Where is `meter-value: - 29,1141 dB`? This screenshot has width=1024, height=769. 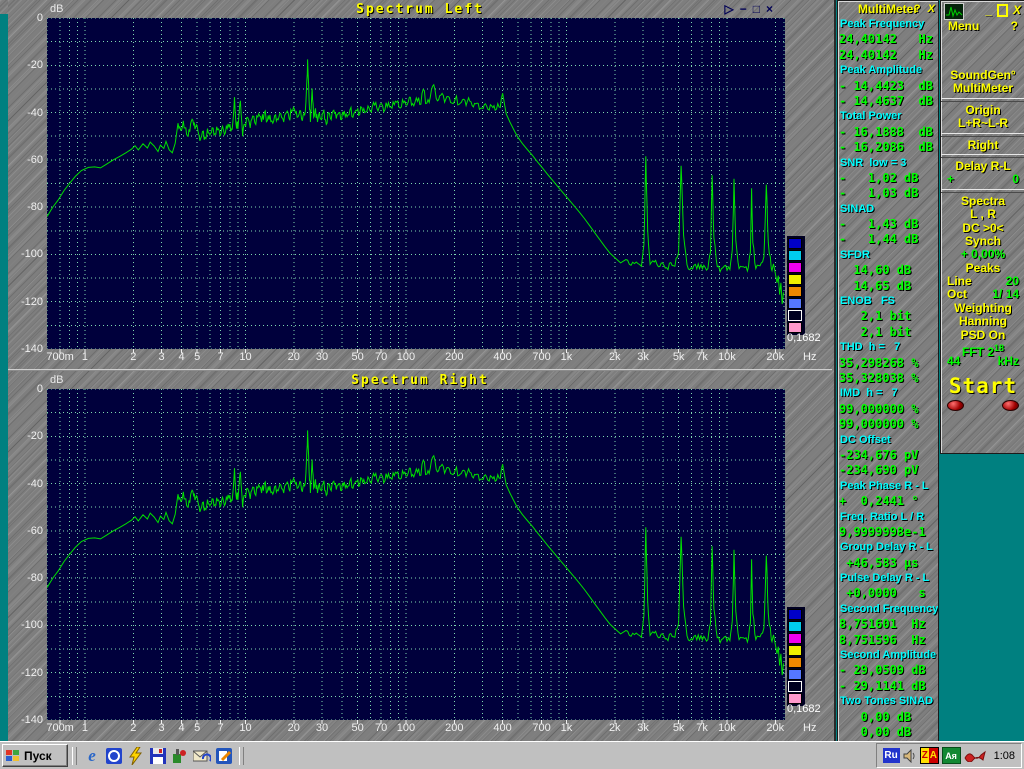
meter-value: - 29,1141 dB is located at coordinates (882, 685).